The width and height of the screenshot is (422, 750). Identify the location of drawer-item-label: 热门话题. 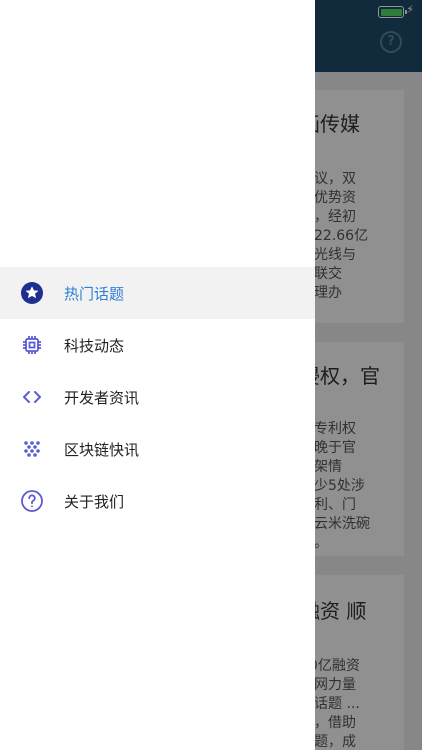
(94, 293).